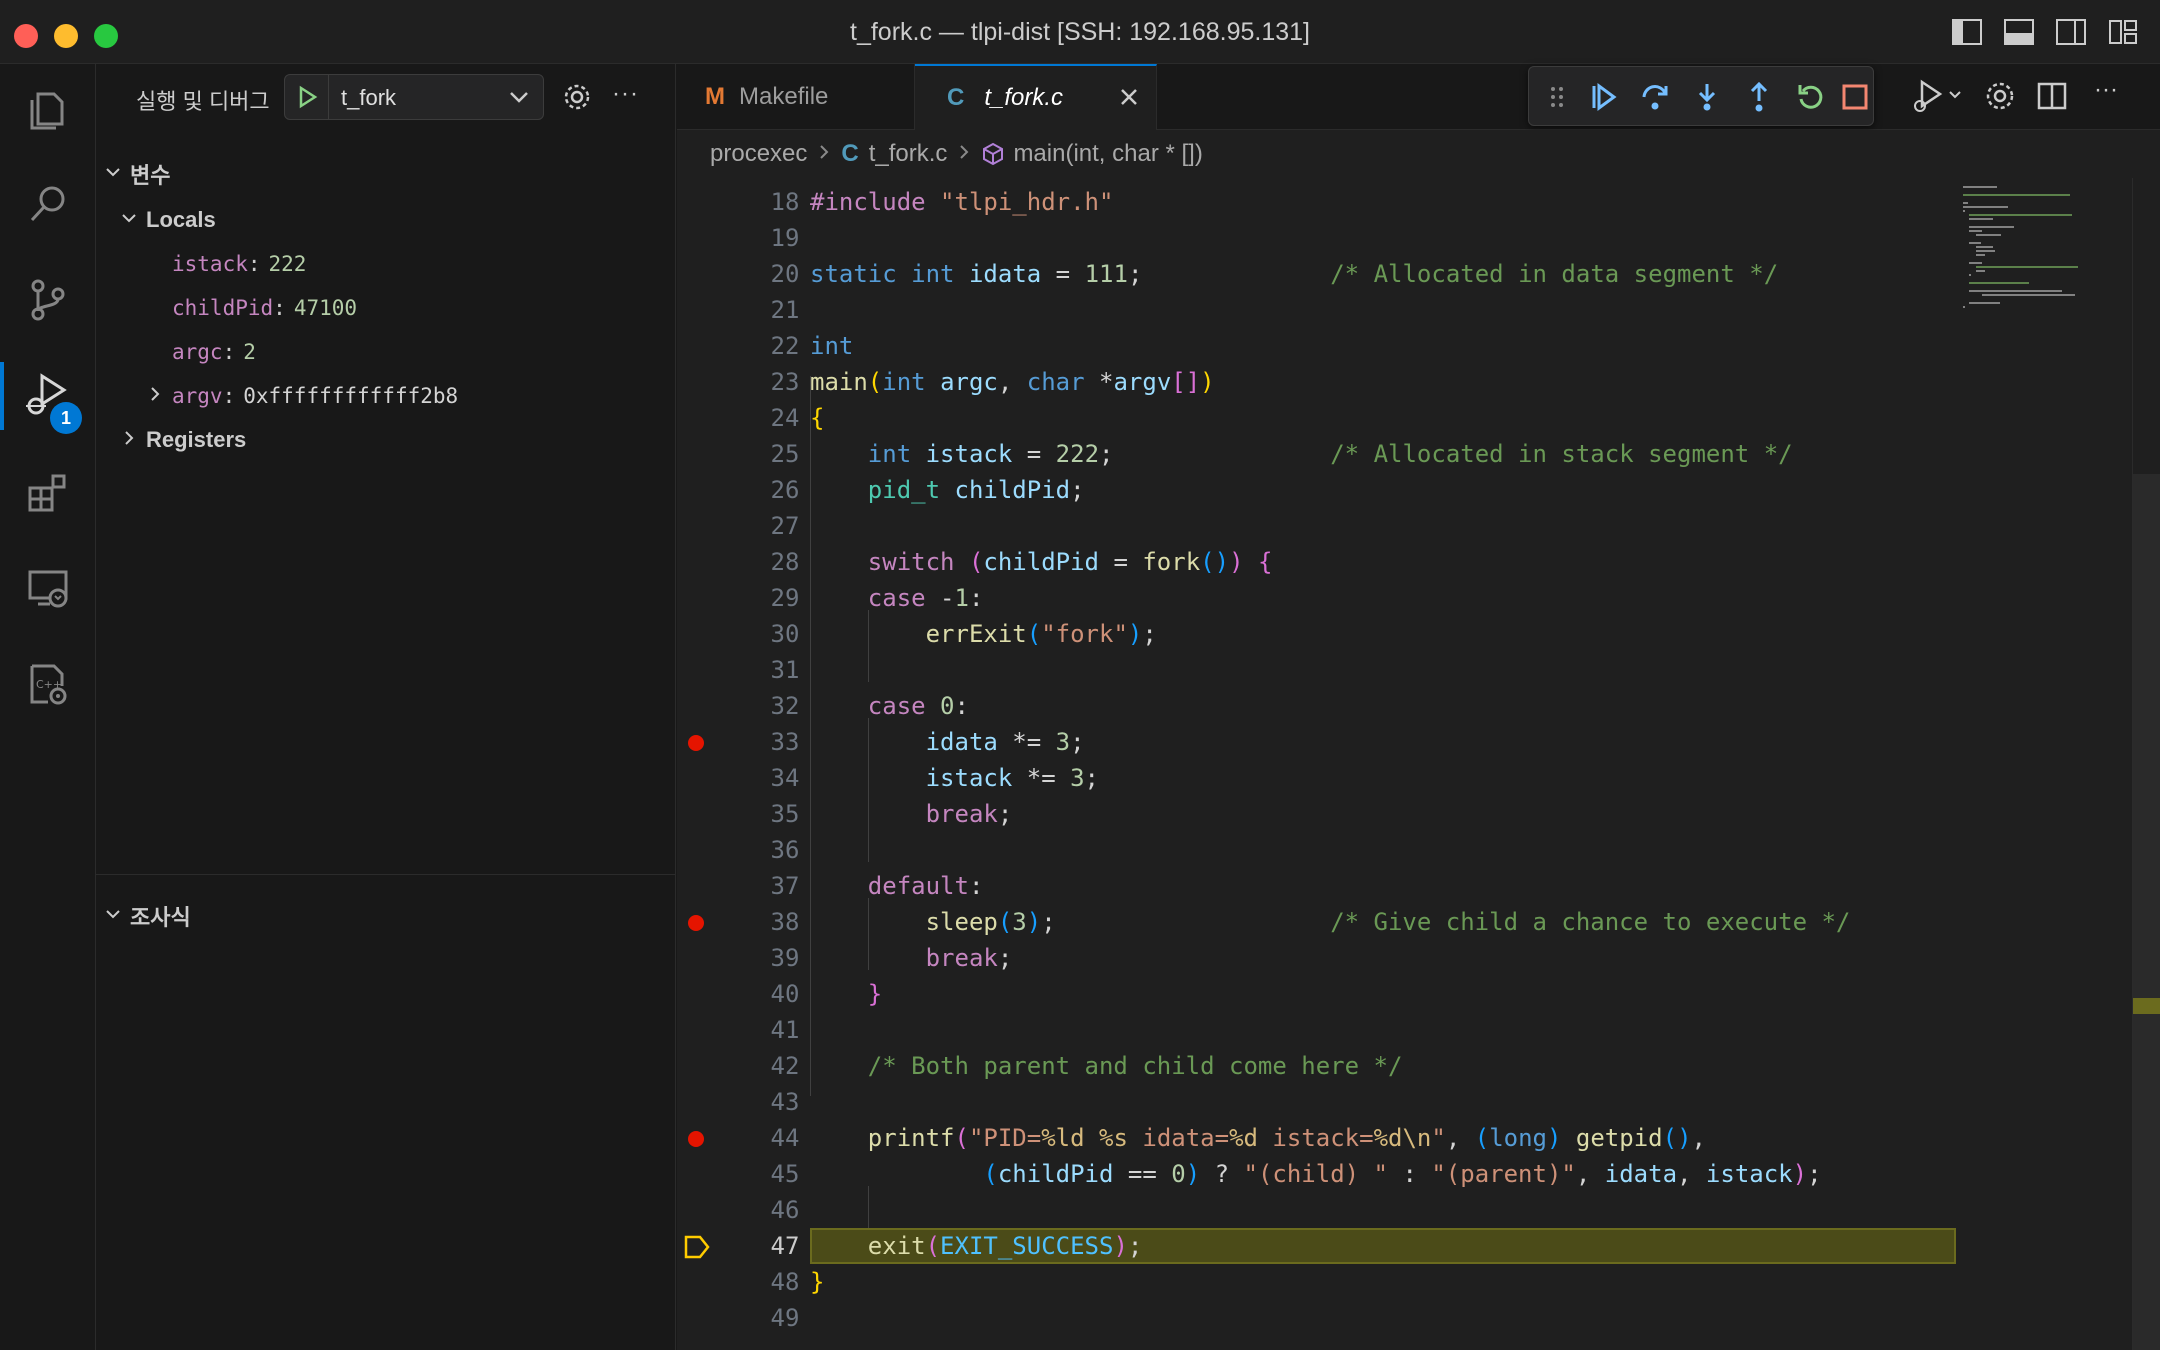 This screenshot has width=2160, height=1350. I want to click on code-line: 22 int, so click(1418, 346).